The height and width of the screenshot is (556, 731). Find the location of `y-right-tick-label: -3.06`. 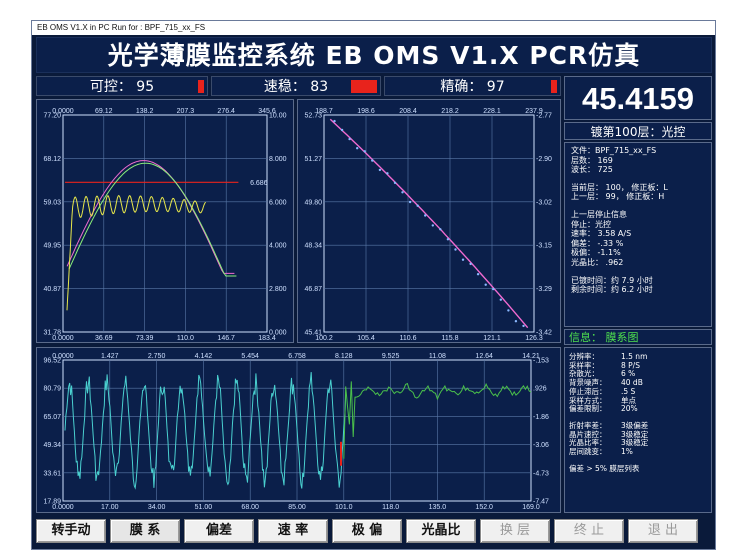

y-right-tick-label: -3.06 is located at coordinates (541, 445).